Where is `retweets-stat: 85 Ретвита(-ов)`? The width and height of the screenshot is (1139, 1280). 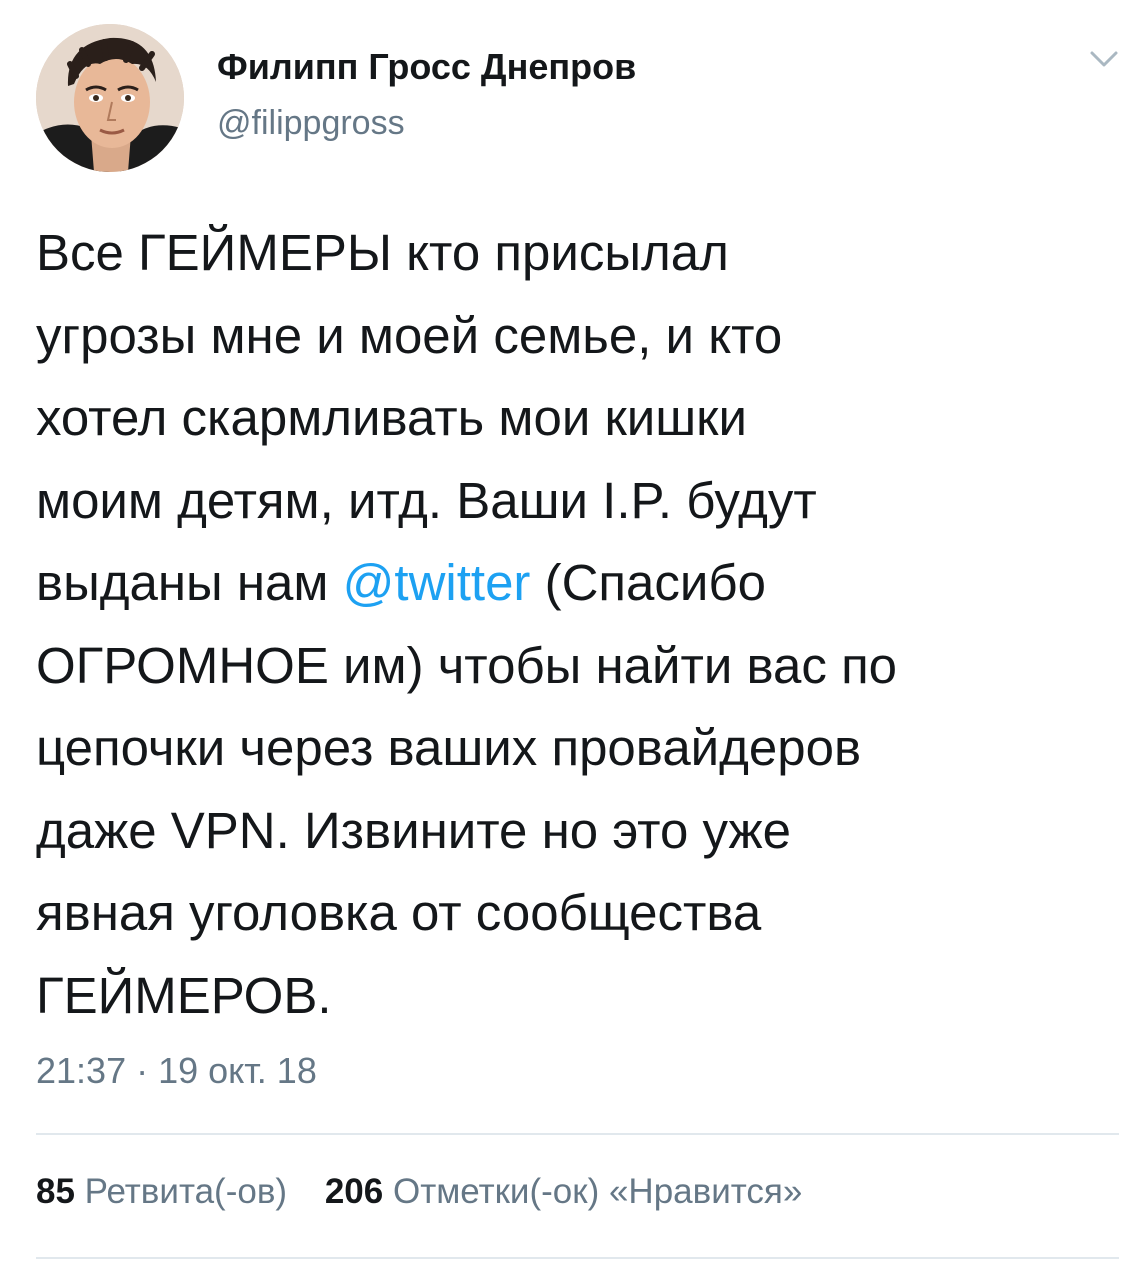
retweets-stat: 85 Ретвита(-ов) is located at coordinates (161, 1191).